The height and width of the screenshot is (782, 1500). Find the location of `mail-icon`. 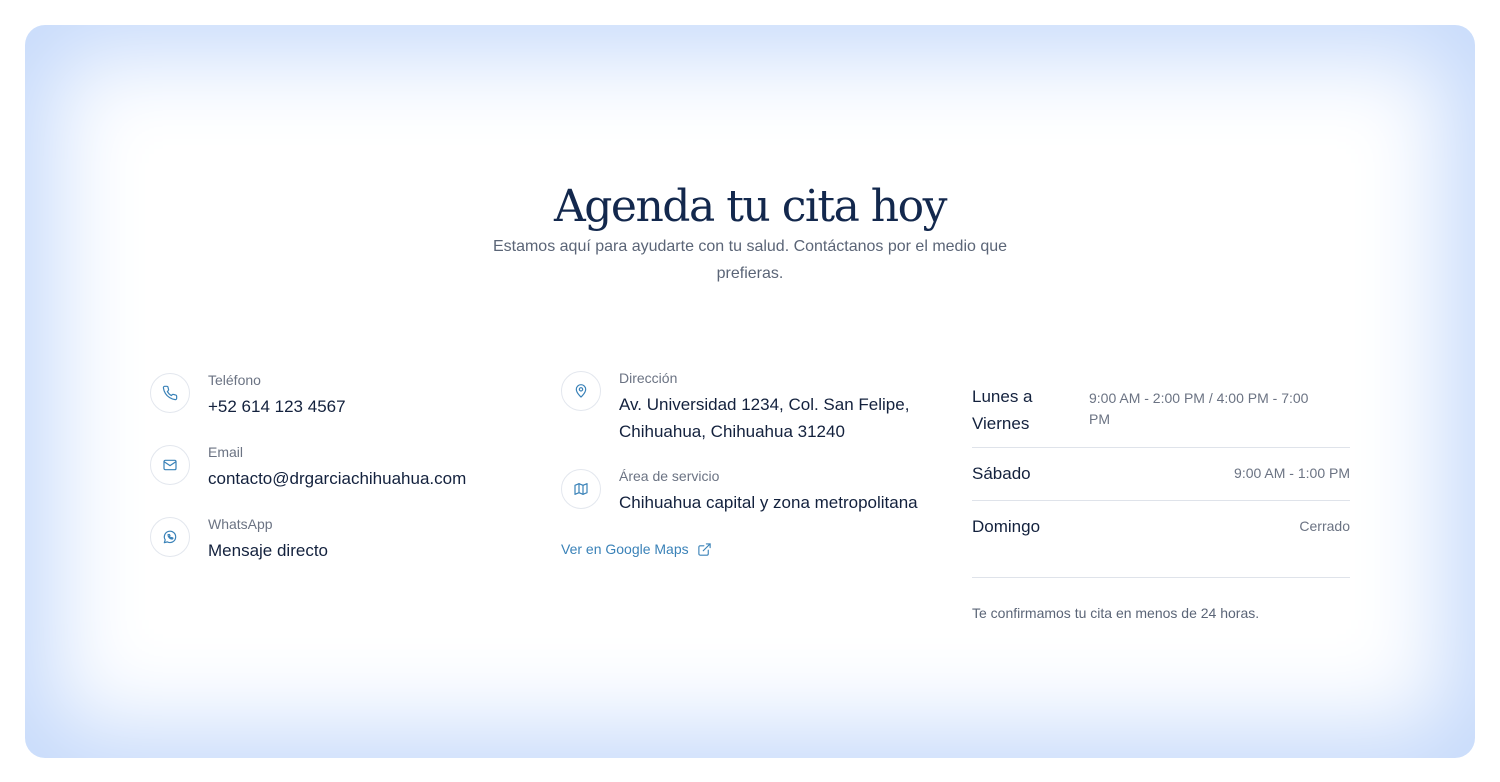

mail-icon is located at coordinates (170, 465).